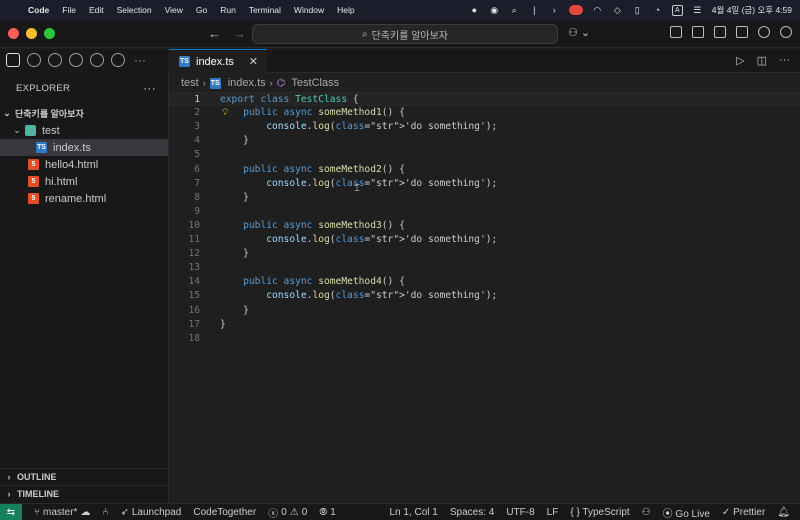 This screenshot has width=800, height=520. I want to click on wifi-icon: ◔, so click(657, 10).